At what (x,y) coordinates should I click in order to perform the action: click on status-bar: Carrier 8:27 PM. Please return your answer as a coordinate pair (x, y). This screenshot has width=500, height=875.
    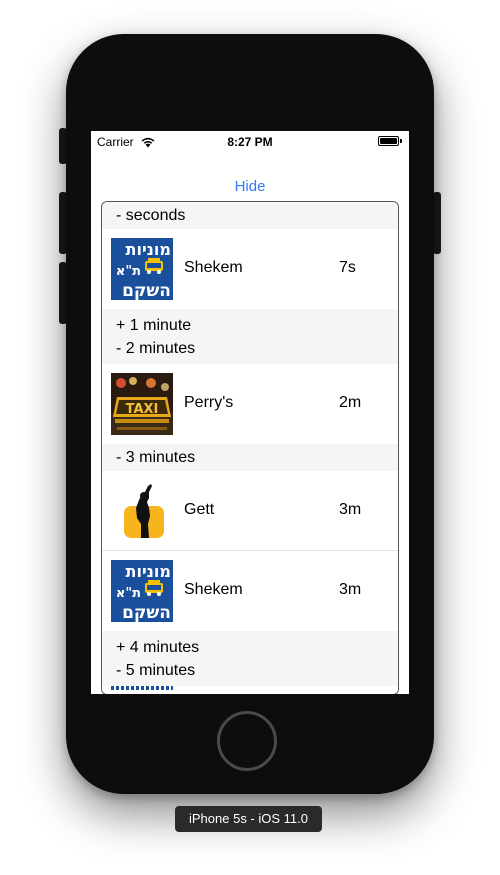
    Looking at the image, I should click on (250, 142).